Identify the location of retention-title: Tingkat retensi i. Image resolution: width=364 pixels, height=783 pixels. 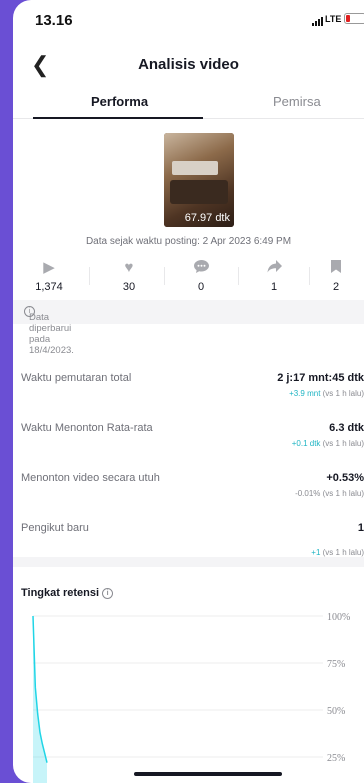
(67, 593).